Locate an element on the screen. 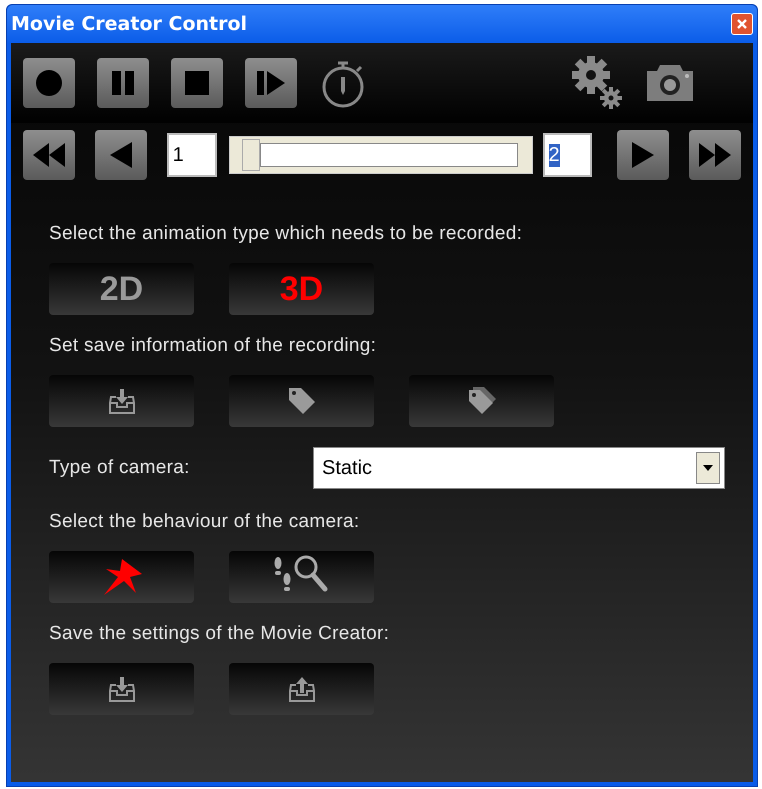 The height and width of the screenshot is (789, 762). upload-icon is located at coordinates (302, 689).